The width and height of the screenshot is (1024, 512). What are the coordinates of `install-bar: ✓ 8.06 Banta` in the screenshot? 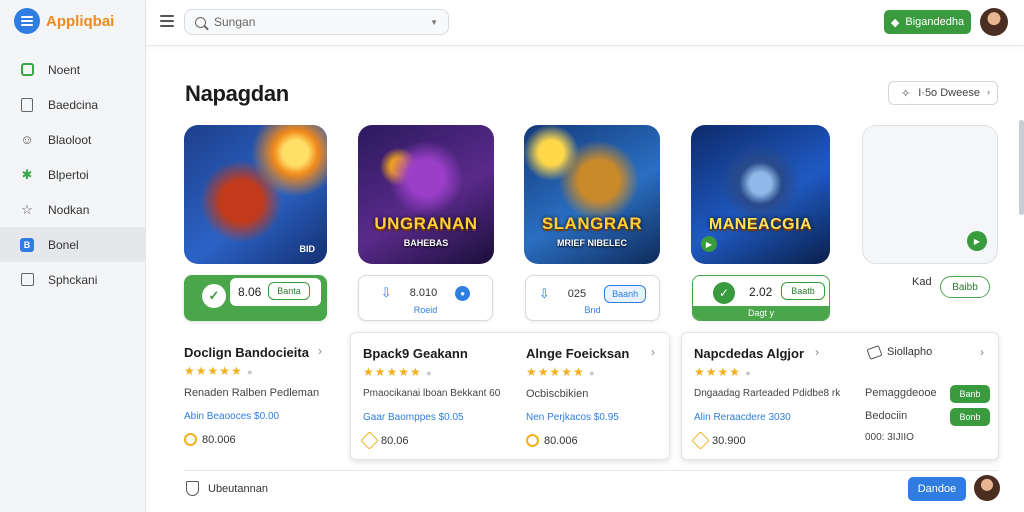 It's located at (255, 298).